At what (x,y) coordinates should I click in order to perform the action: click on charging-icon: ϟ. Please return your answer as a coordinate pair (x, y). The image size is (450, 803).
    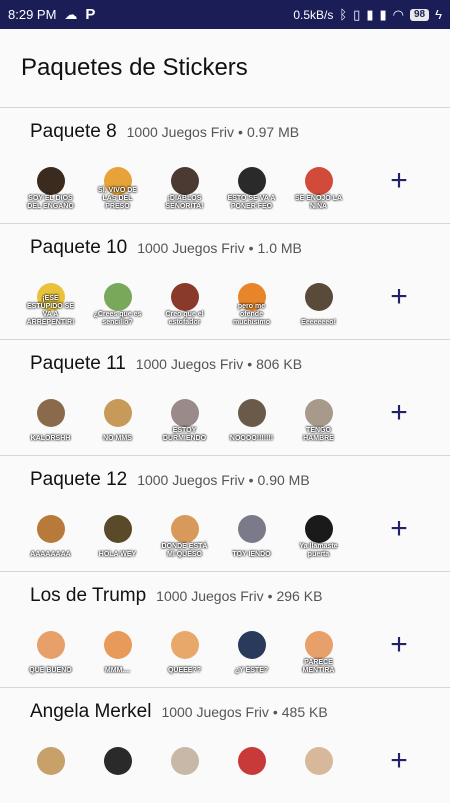
    Looking at the image, I should click on (438, 14).